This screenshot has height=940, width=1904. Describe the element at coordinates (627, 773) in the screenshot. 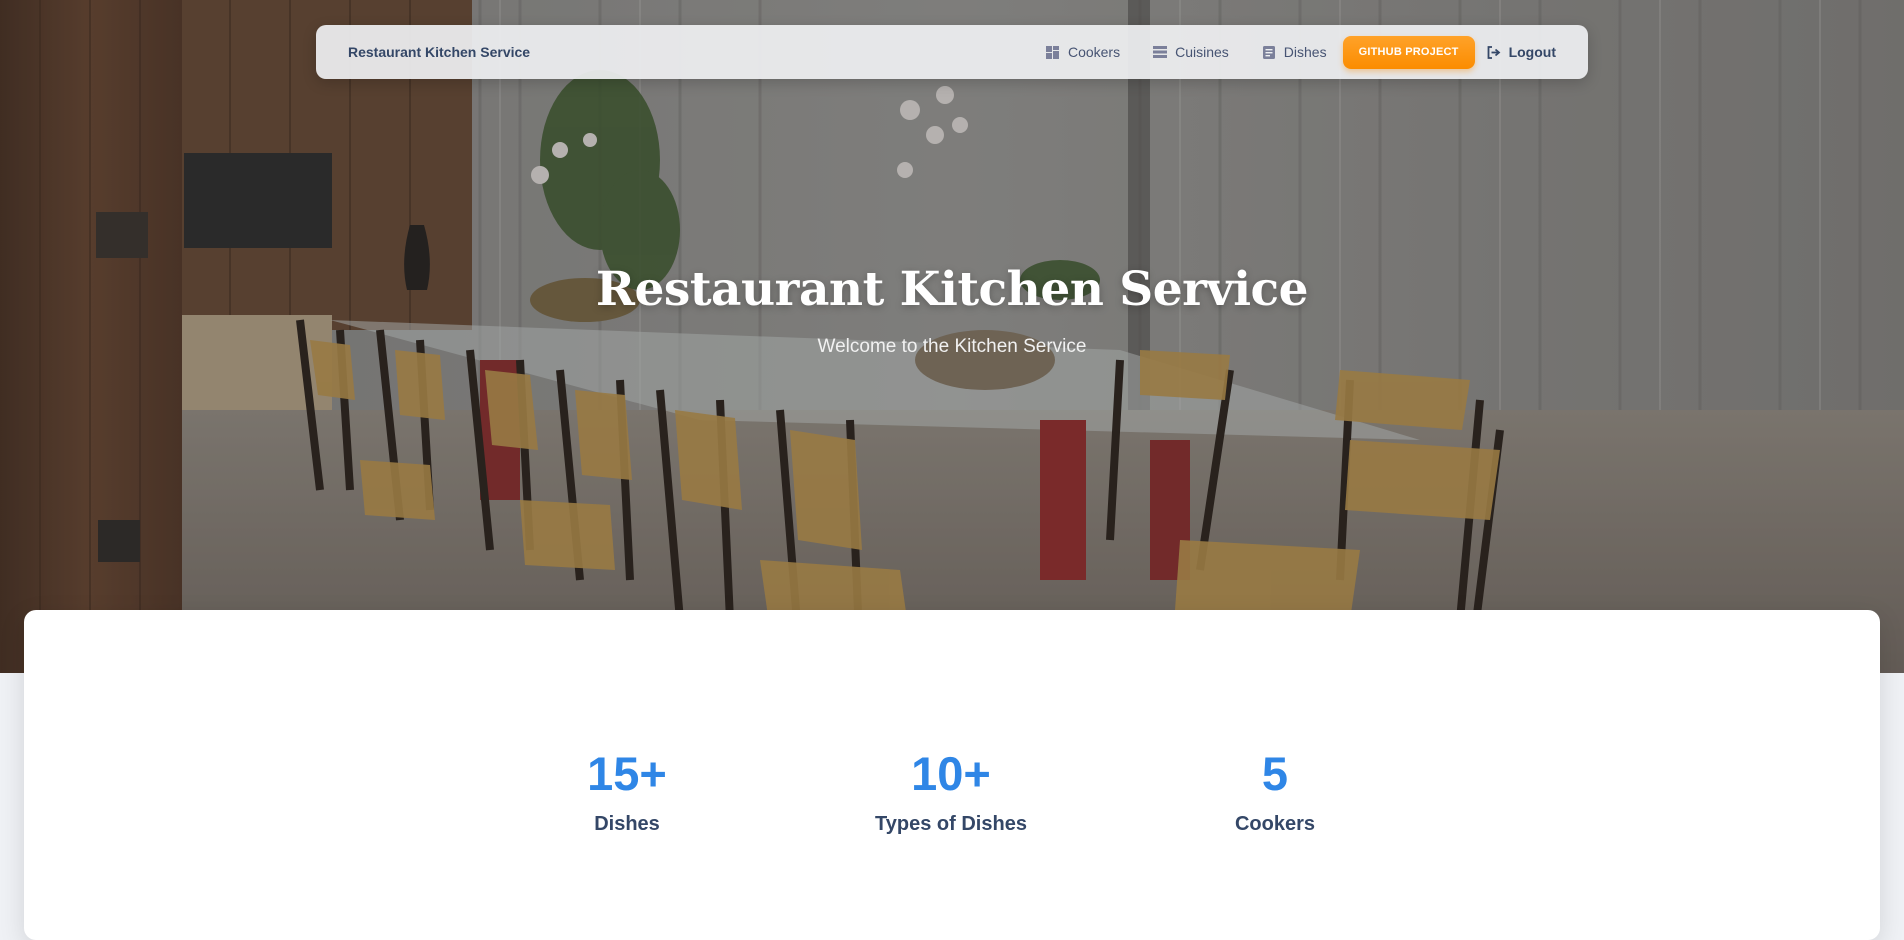

I see `stat-value: 15+` at that location.